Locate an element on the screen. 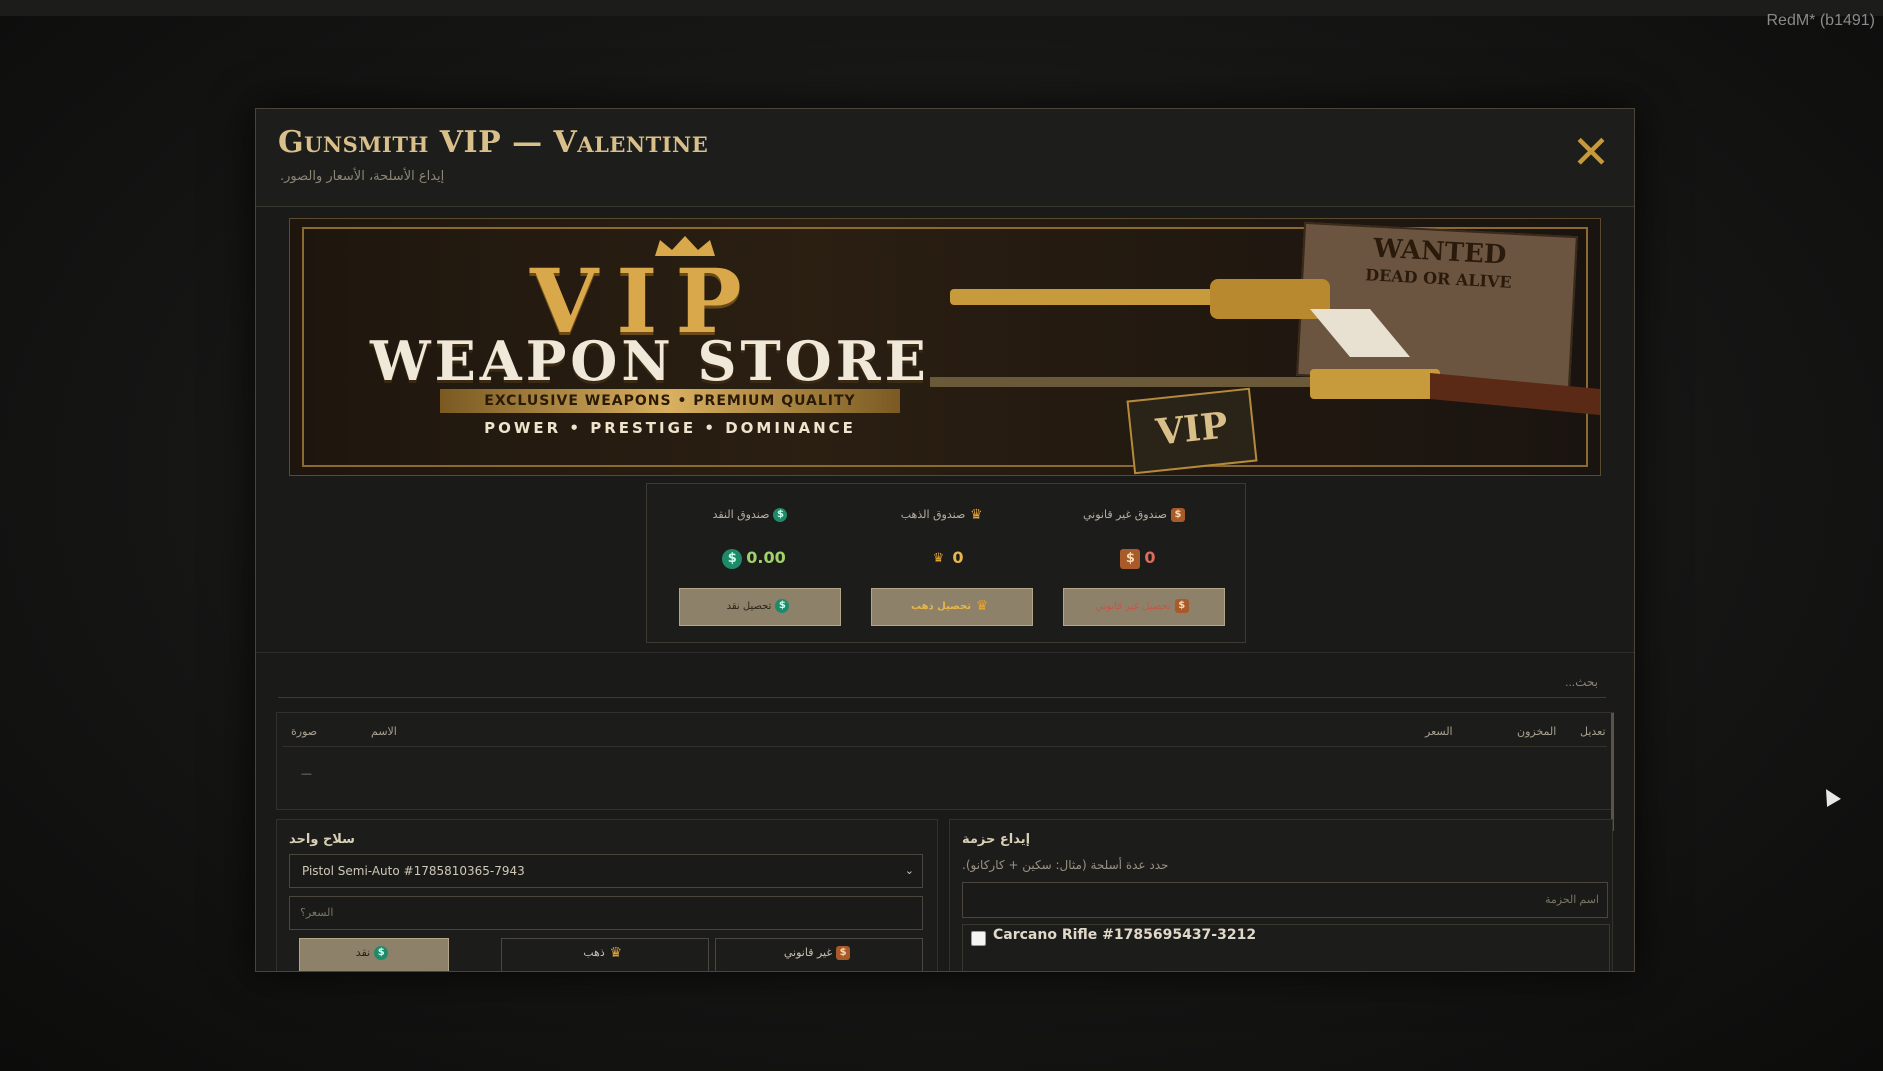 Image resolution: width=1883 pixels, height=1071 pixels. cash-fund-value: 0.00 is located at coordinates (766, 557).